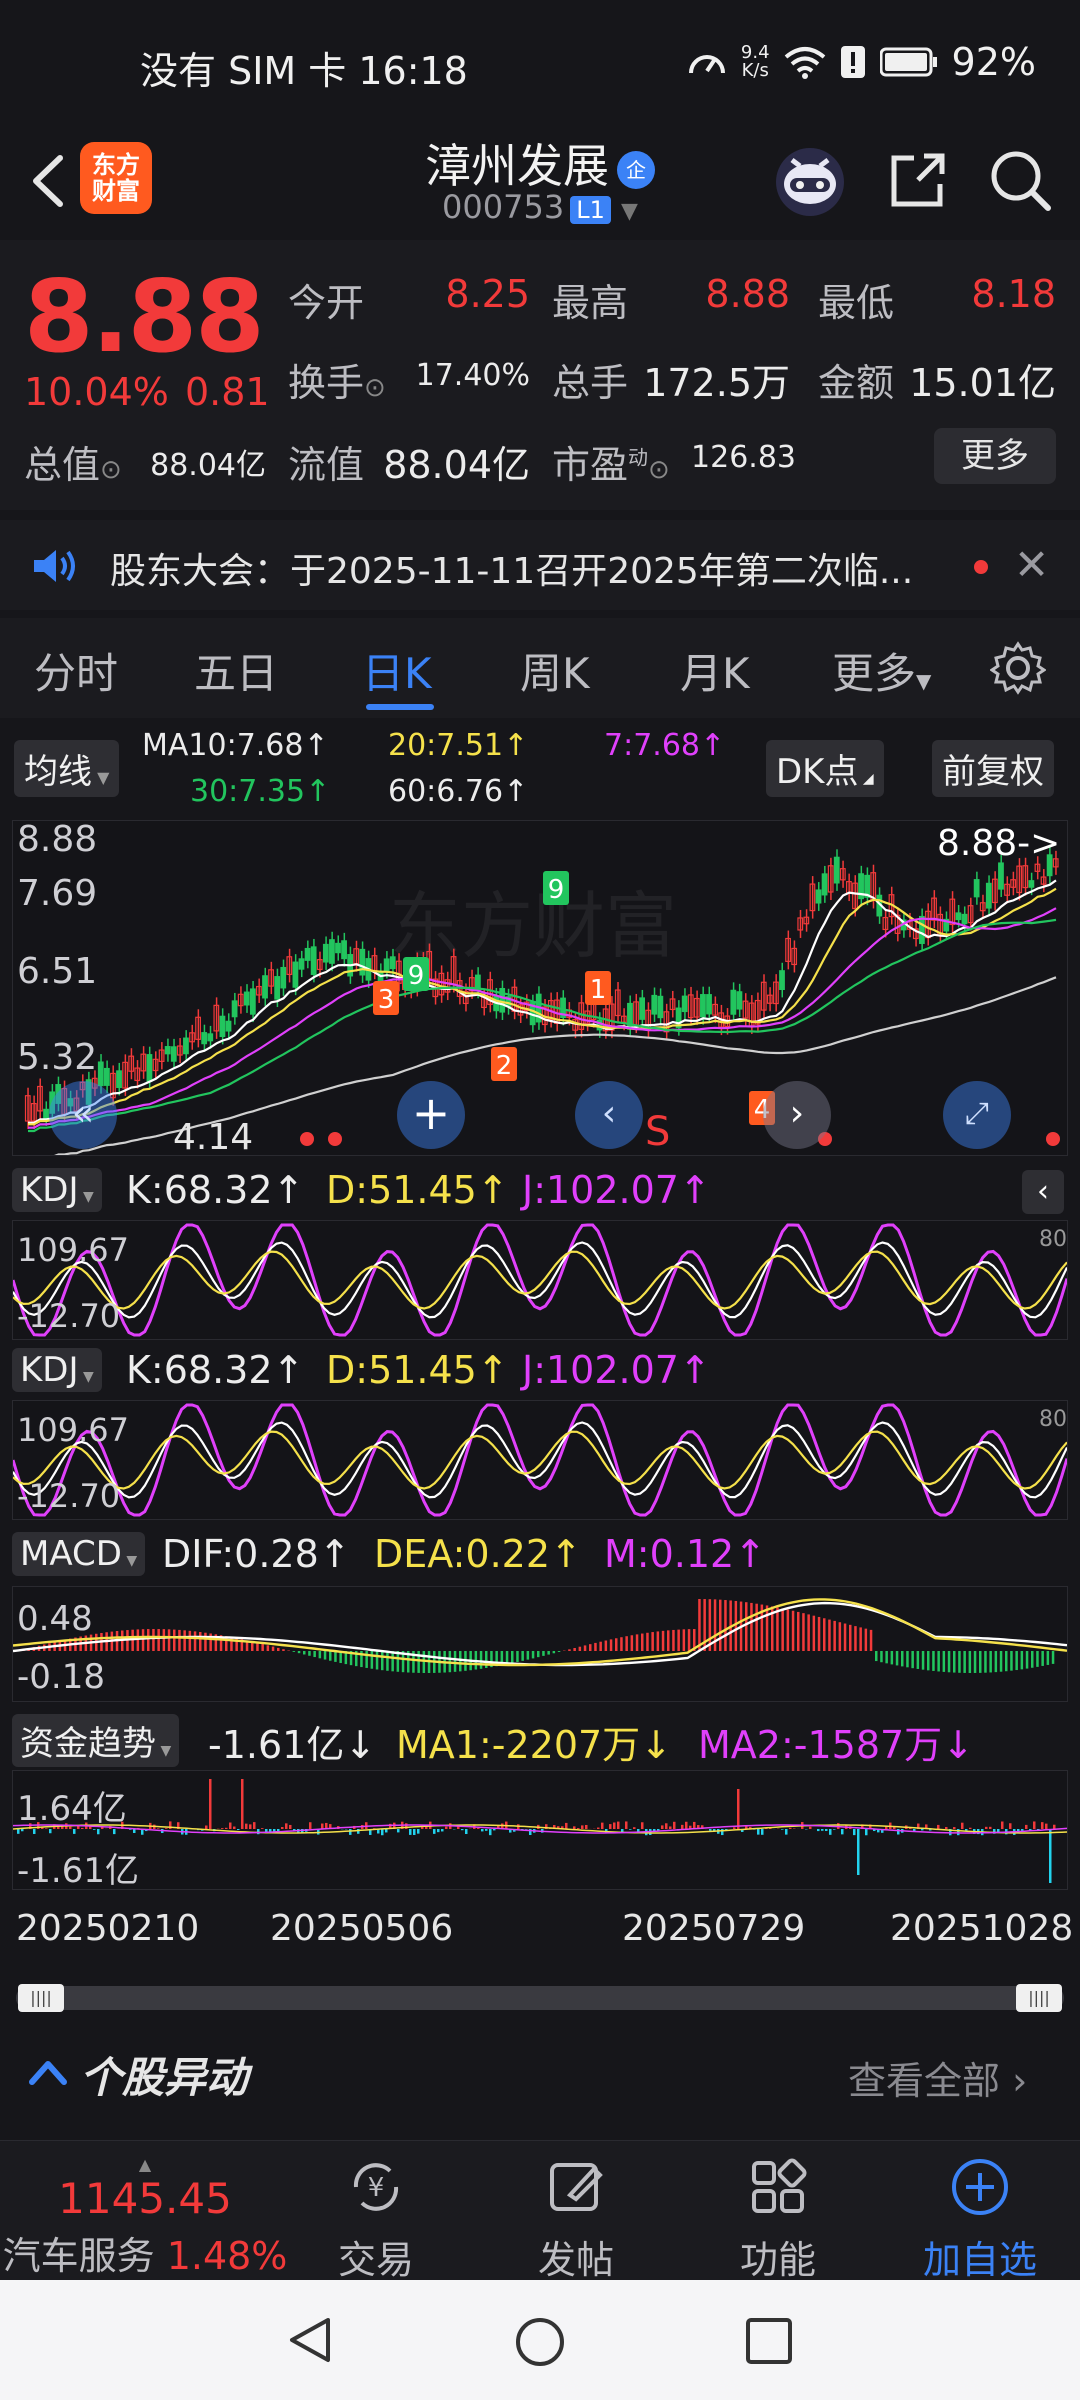 The width and height of the screenshot is (1080, 2400). What do you see at coordinates (576, 2187) in the screenshot?
I see `edit-icon` at bounding box center [576, 2187].